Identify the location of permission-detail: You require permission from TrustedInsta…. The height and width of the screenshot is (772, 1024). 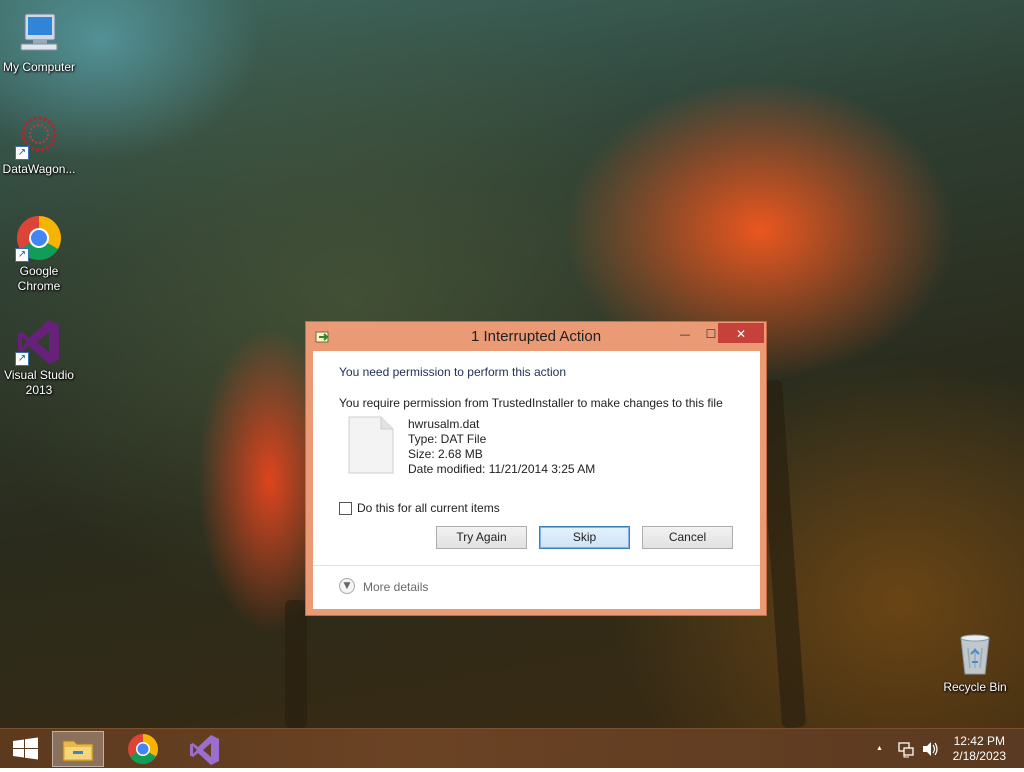
(531, 403).